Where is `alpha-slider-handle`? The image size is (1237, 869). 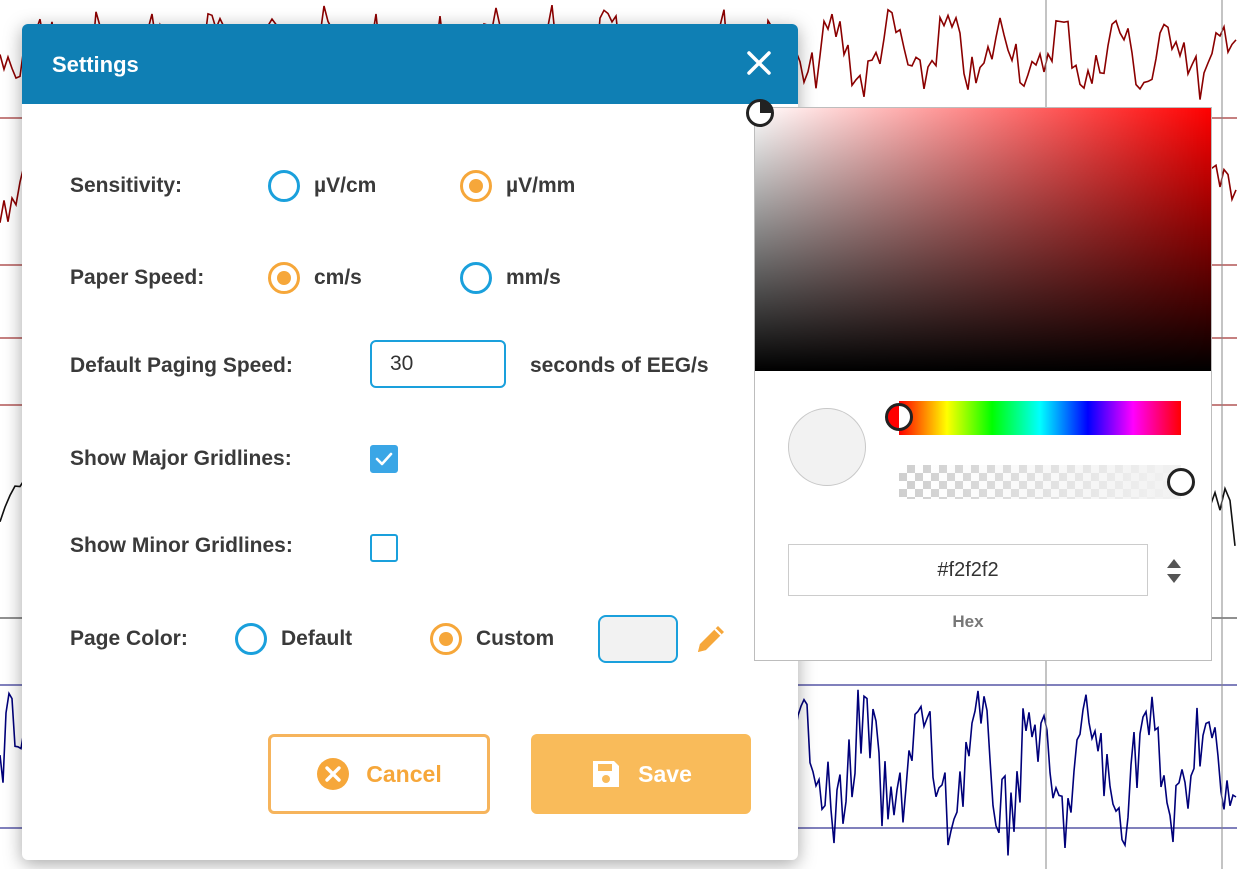
alpha-slider-handle is located at coordinates (1181, 482).